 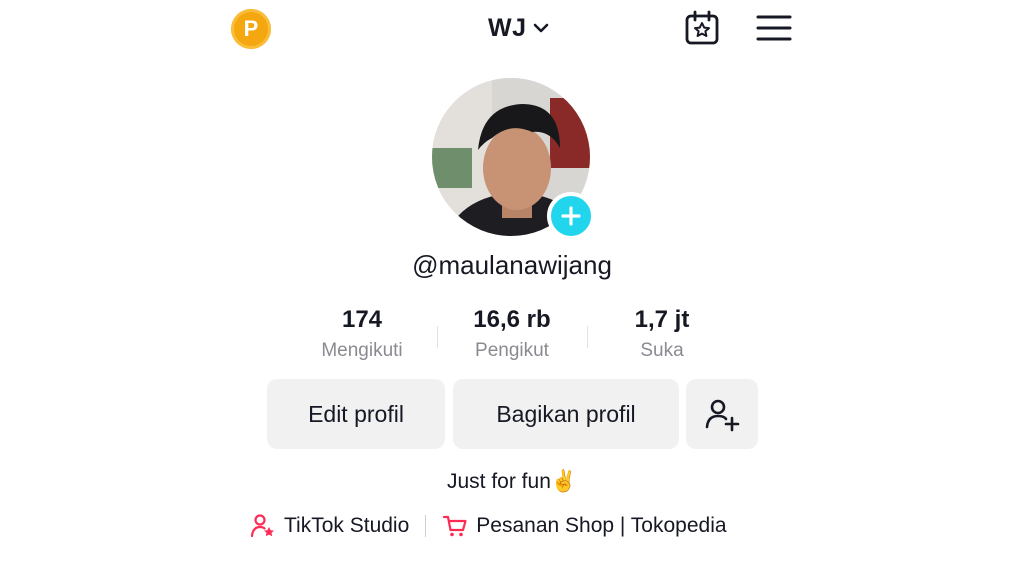 I want to click on add-user-icon, so click(x=722, y=415).